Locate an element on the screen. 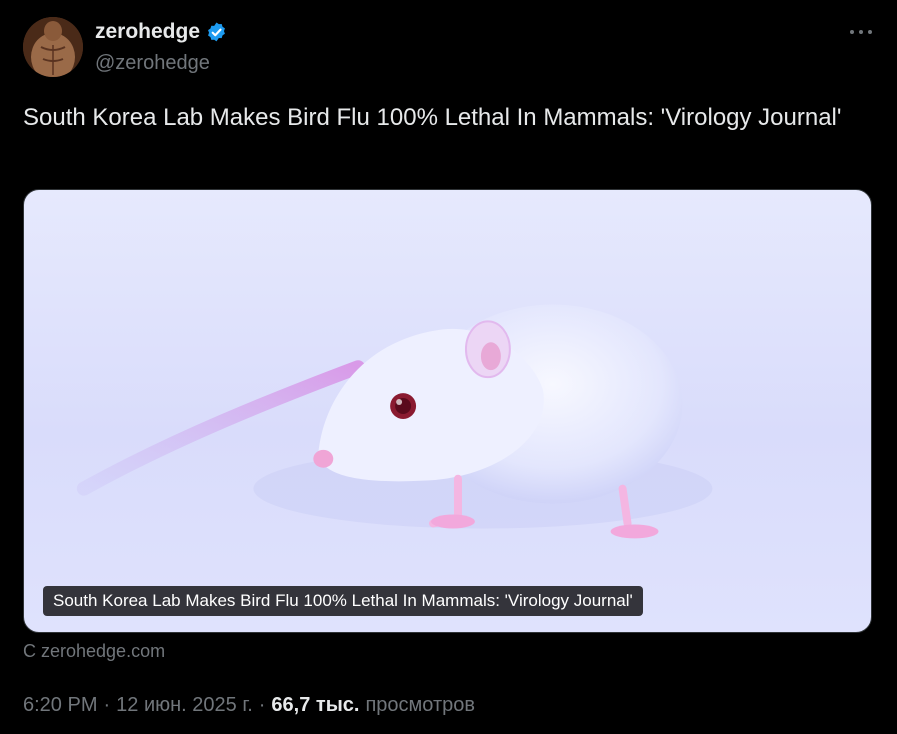 The height and width of the screenshot is (734, 897). avatar-image is located at coordinates (53, 47).